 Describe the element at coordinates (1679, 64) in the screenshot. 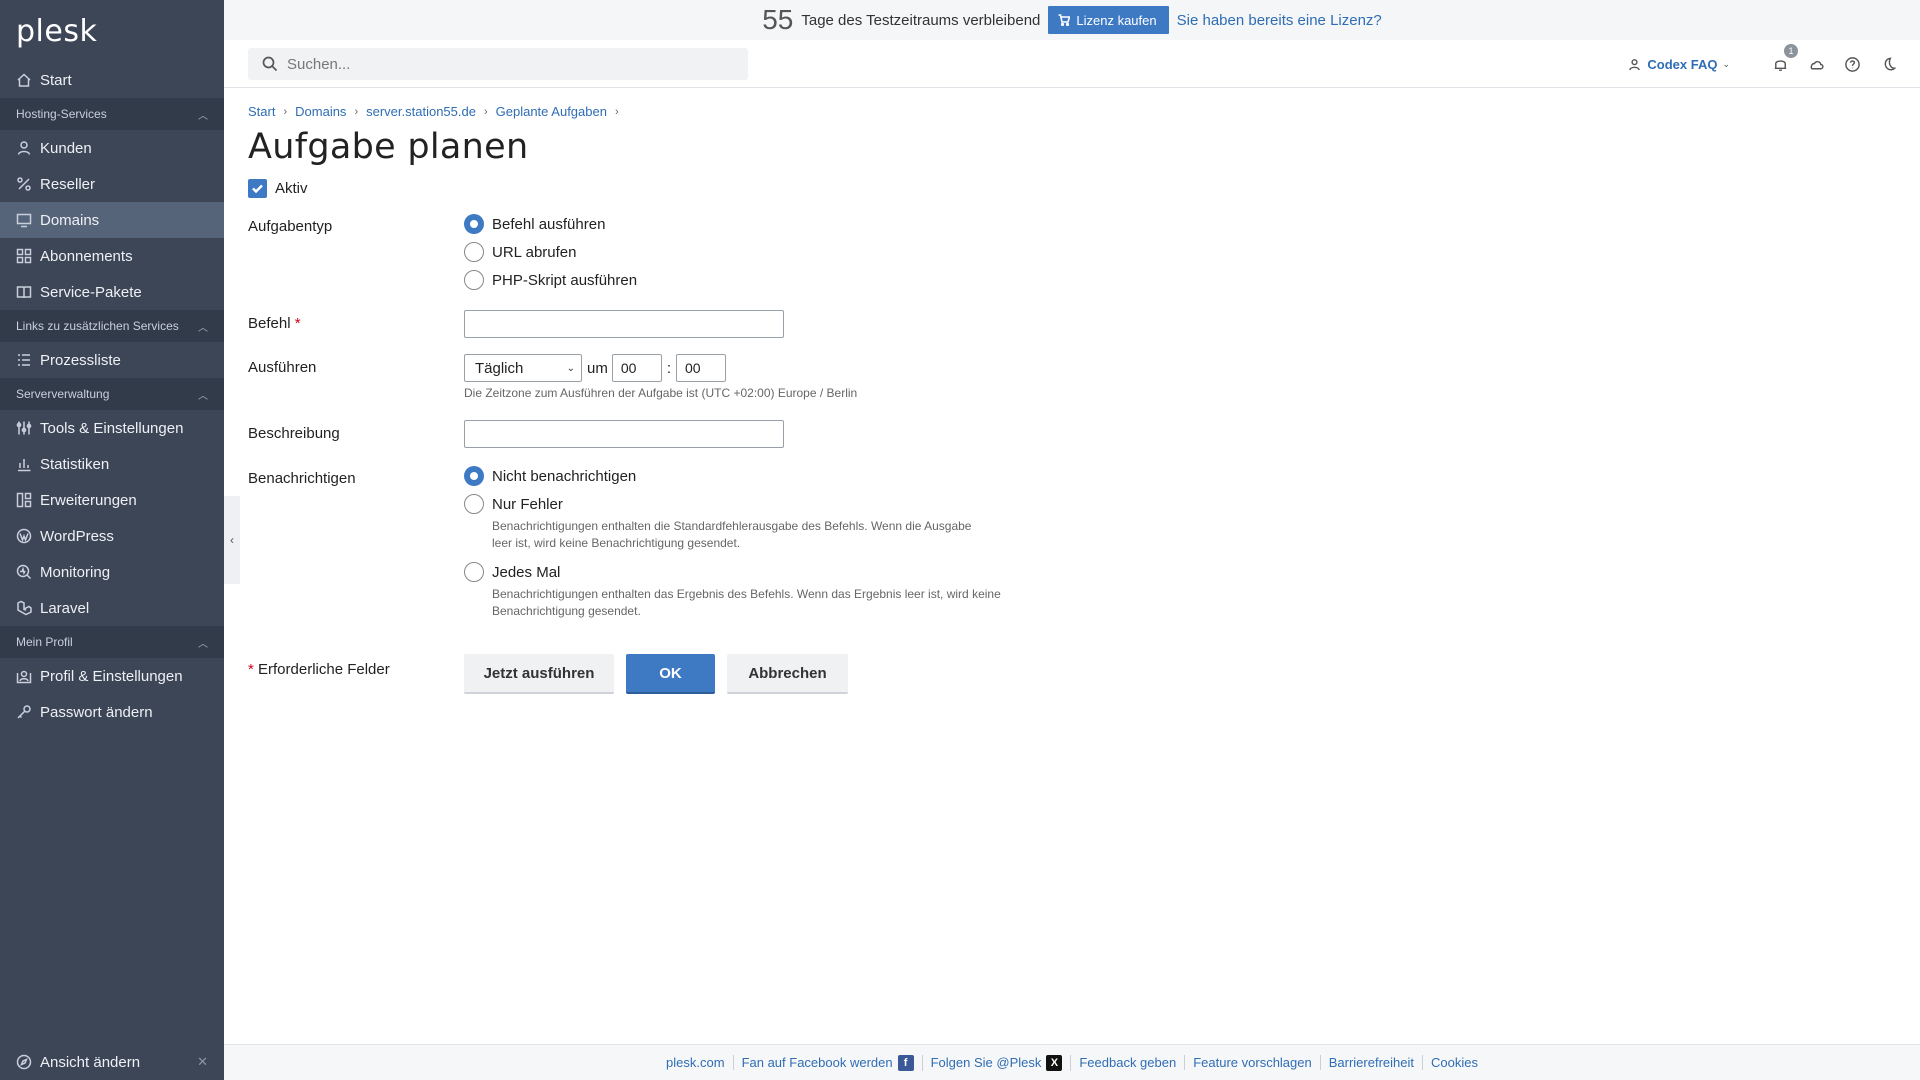

I see `user-menu: Codex FAQ ⌄` at that location.